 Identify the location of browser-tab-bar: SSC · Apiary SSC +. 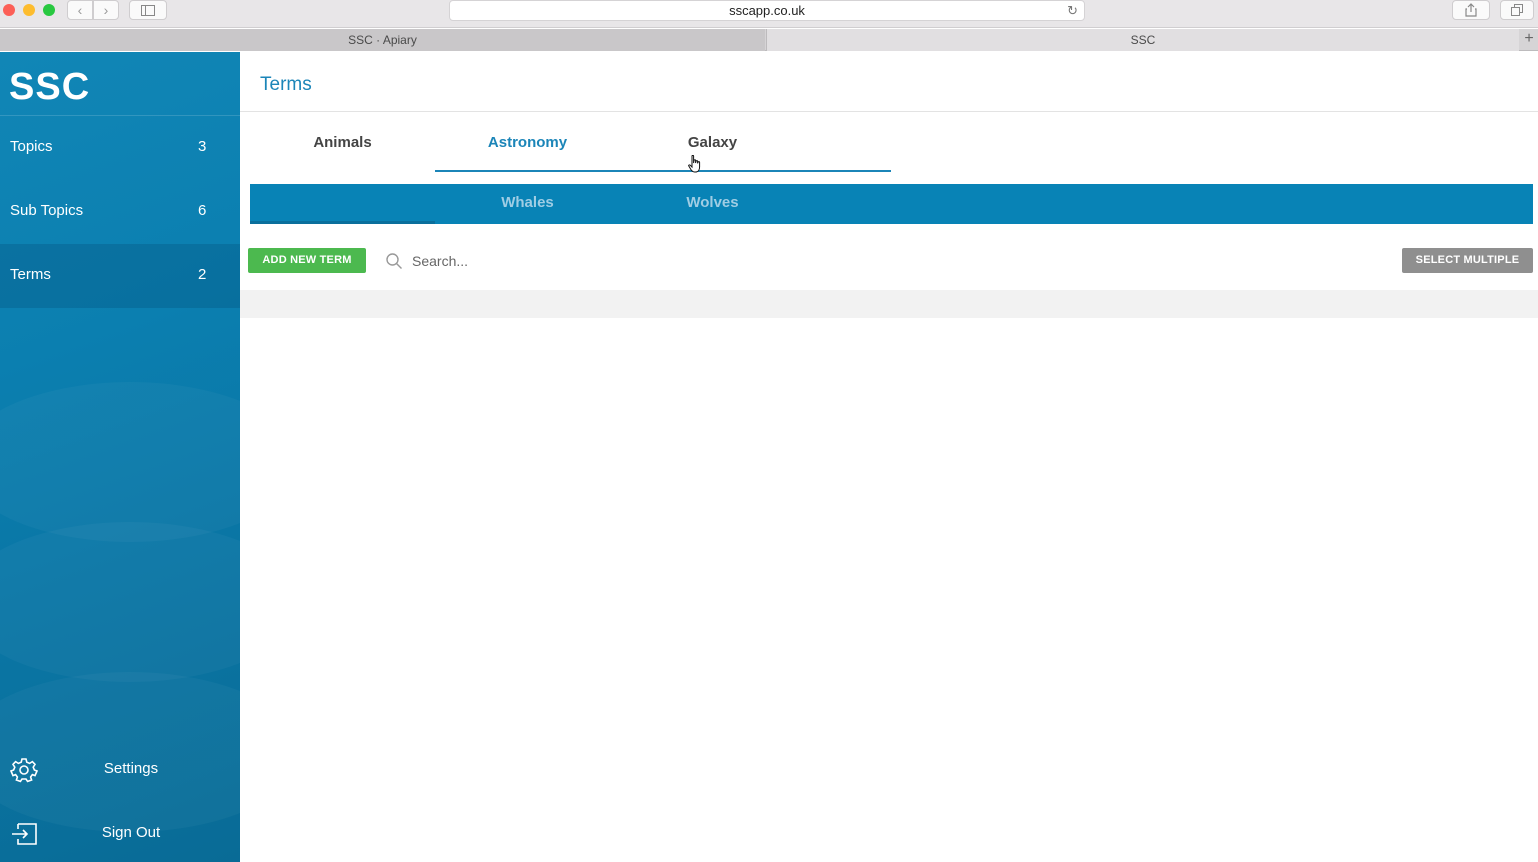
(769, 40).